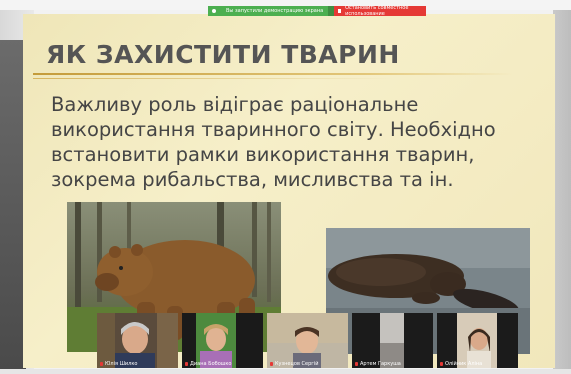  What do you see at coordinates (118, 364) in the screenshot?
I see `participant-name: Юлія Шилко` at bounding box center [118, 364].